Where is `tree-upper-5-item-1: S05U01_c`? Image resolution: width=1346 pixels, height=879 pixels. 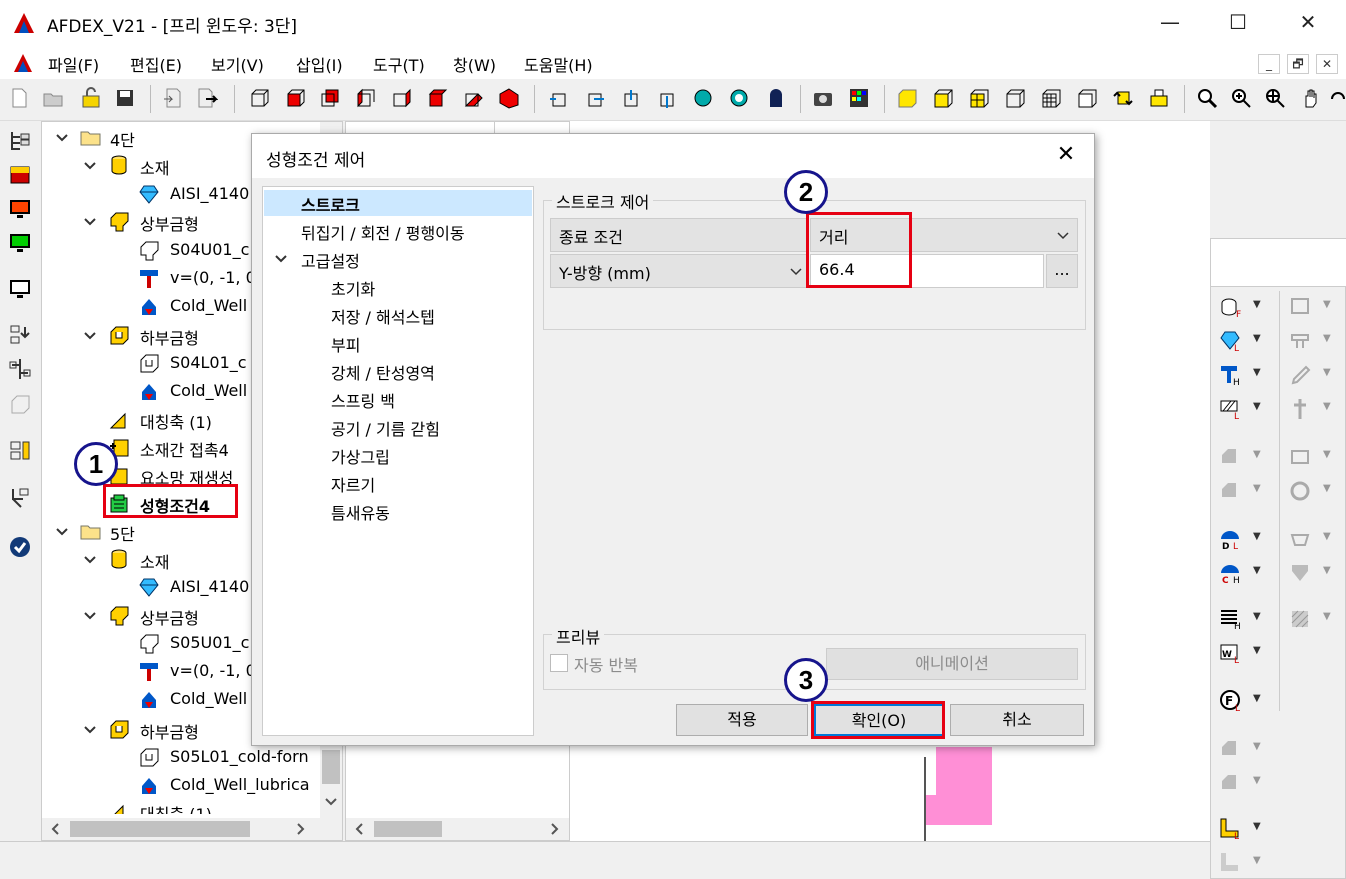
tree-upper-5-item-1: S05U01_c is located at coordinates (209, 642).